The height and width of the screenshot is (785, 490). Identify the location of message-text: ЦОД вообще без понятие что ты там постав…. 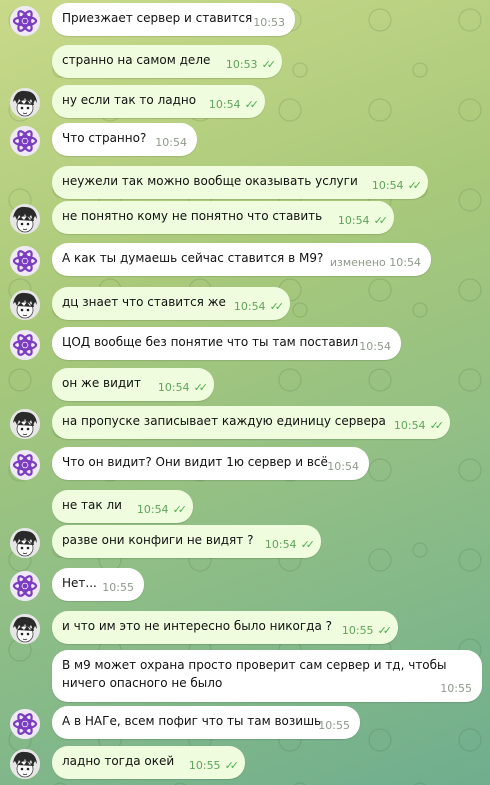
(210, 342).